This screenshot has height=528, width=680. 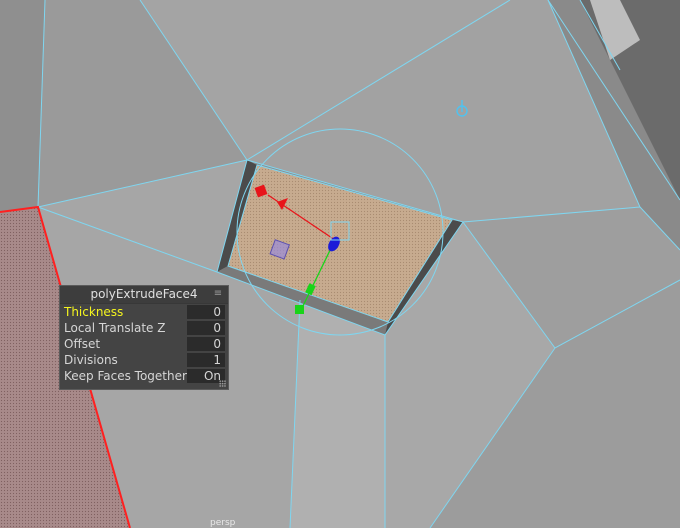 I want to click on resize-grip-icon, so click(x=222, y=383).